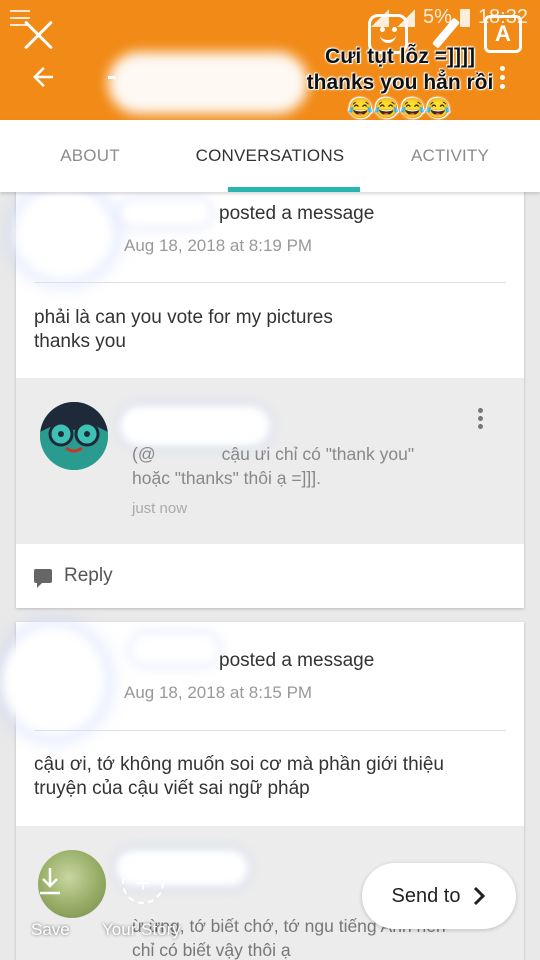  Describe the element at coordinates (80, 341) in the screenshot. I see `message-line: thanks you` at that location.